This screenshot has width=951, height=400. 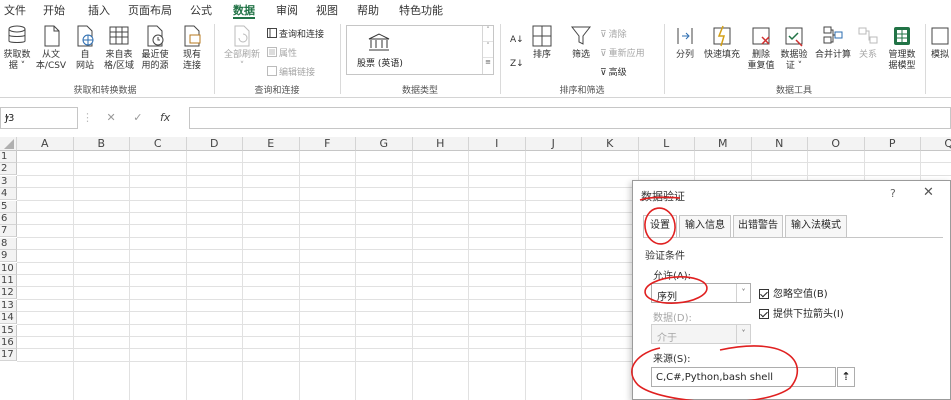 I want to click on row-header-12: 12, so click(x=8, y=293).